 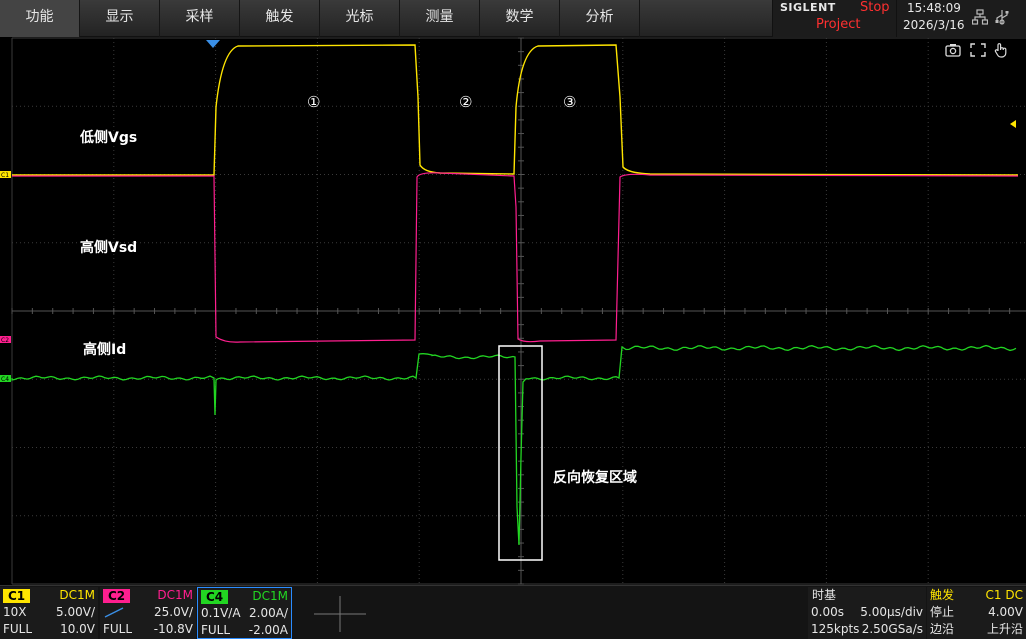 What do you see at coordinates (77, 629) in the screenshot?
I see `ch1-offset: 10.0V` at bounding box center [77, 629].